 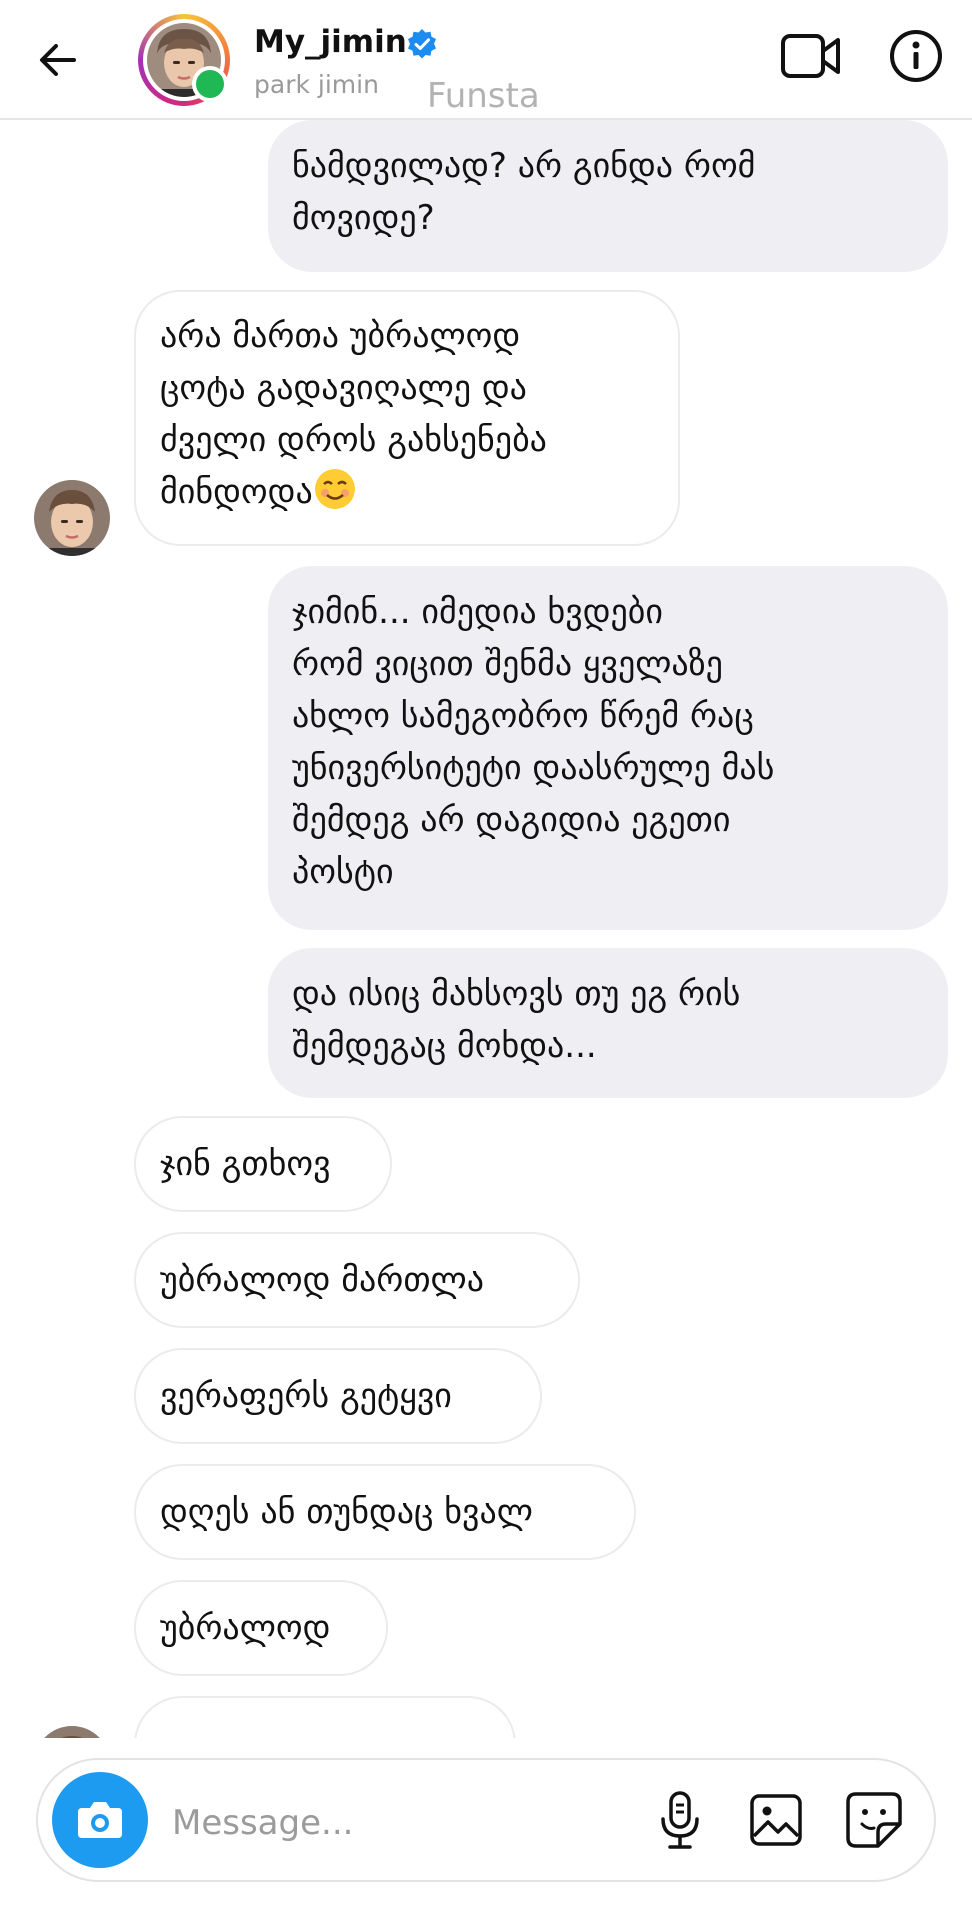 I want to click on received-message: ვერაფერს გეტყვი, so click(x=338, y=1396).